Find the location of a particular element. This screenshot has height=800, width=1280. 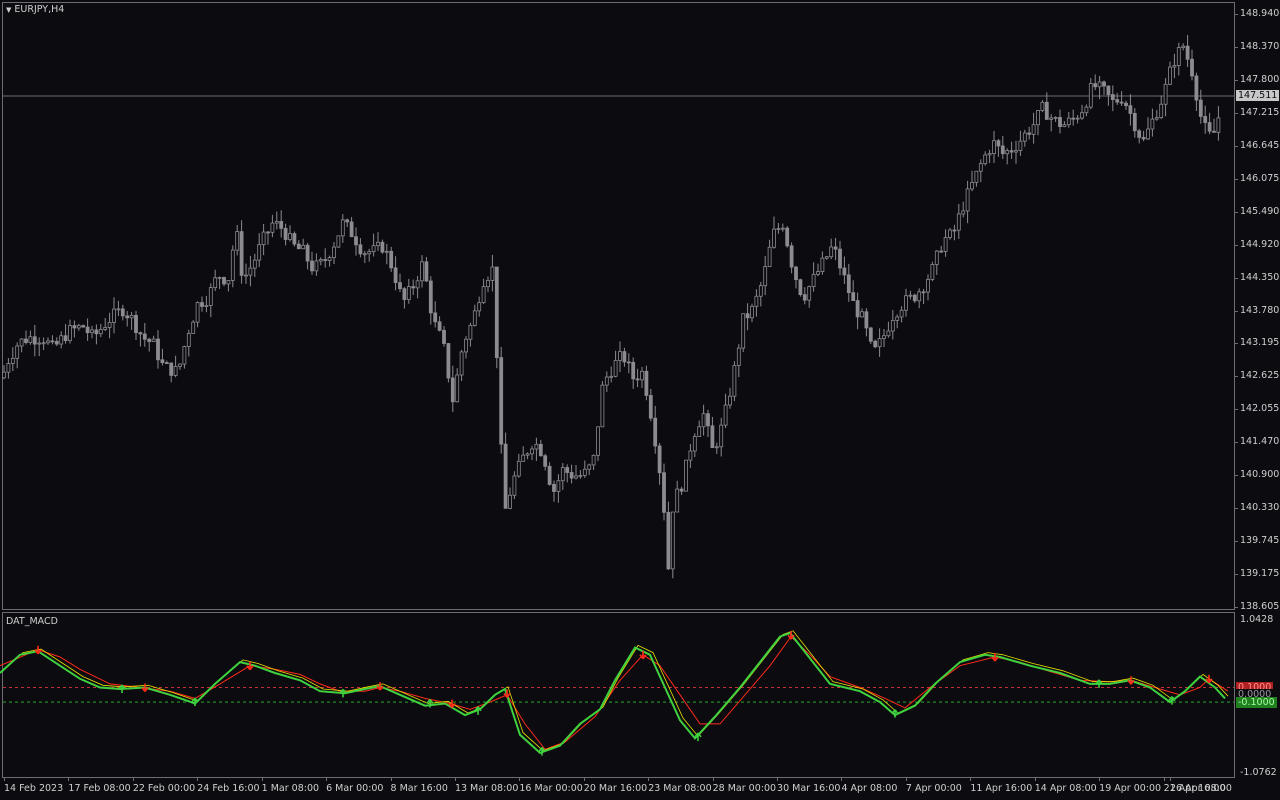

price-tick-label: 146.645 is located at coordinates (1260, 145).